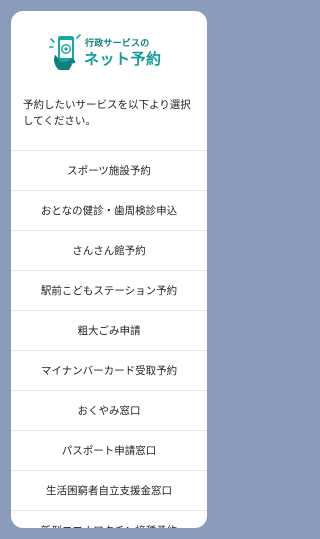 This screenshot has height=539, width=320. Describe the element at coordinates (123, 59) in the screenshot. I see `logo-title: ネット予約` at that location.